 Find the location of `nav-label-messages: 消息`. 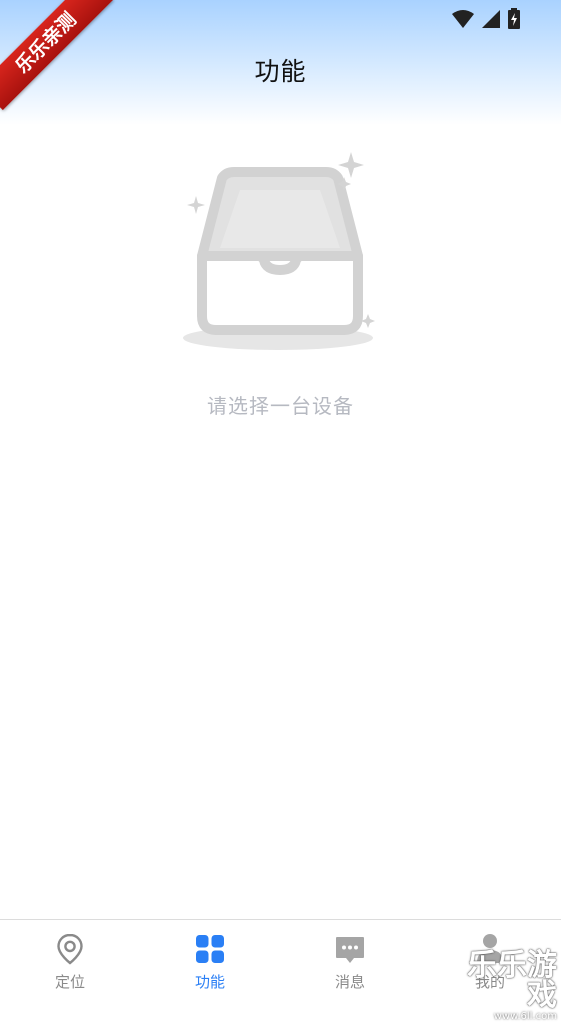

nav-label-messages: 消息 is located at coordinates (349, 982).